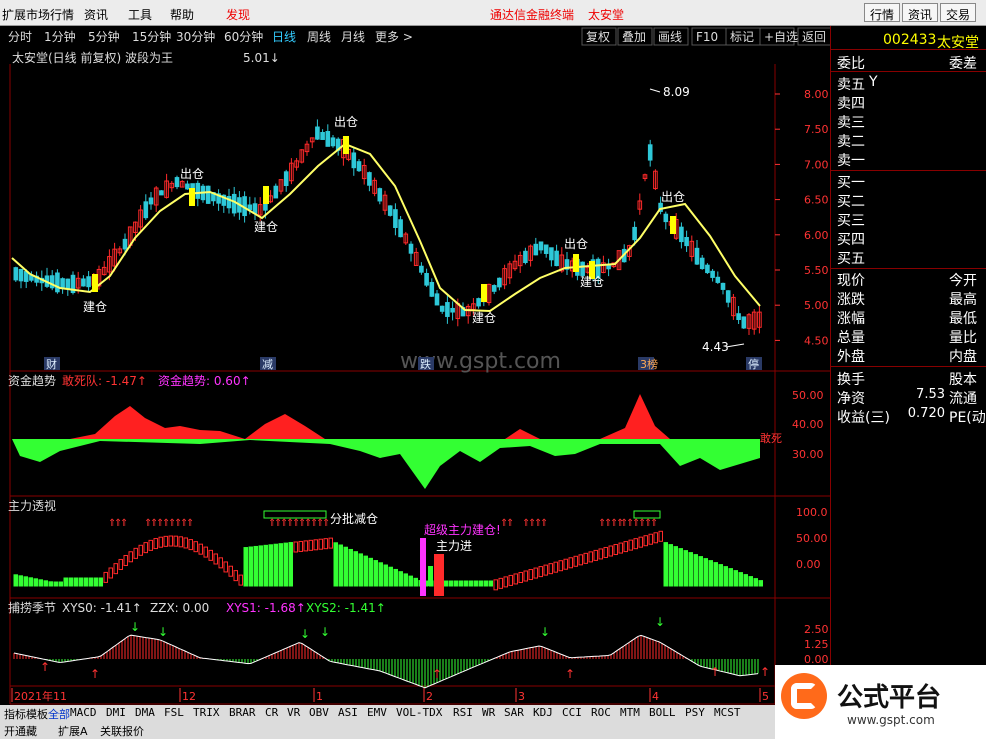  What do you see at coordinates (182, 14) in the screenshot?
I see `menu-help: 帮助` at bounding box center [182, 14].